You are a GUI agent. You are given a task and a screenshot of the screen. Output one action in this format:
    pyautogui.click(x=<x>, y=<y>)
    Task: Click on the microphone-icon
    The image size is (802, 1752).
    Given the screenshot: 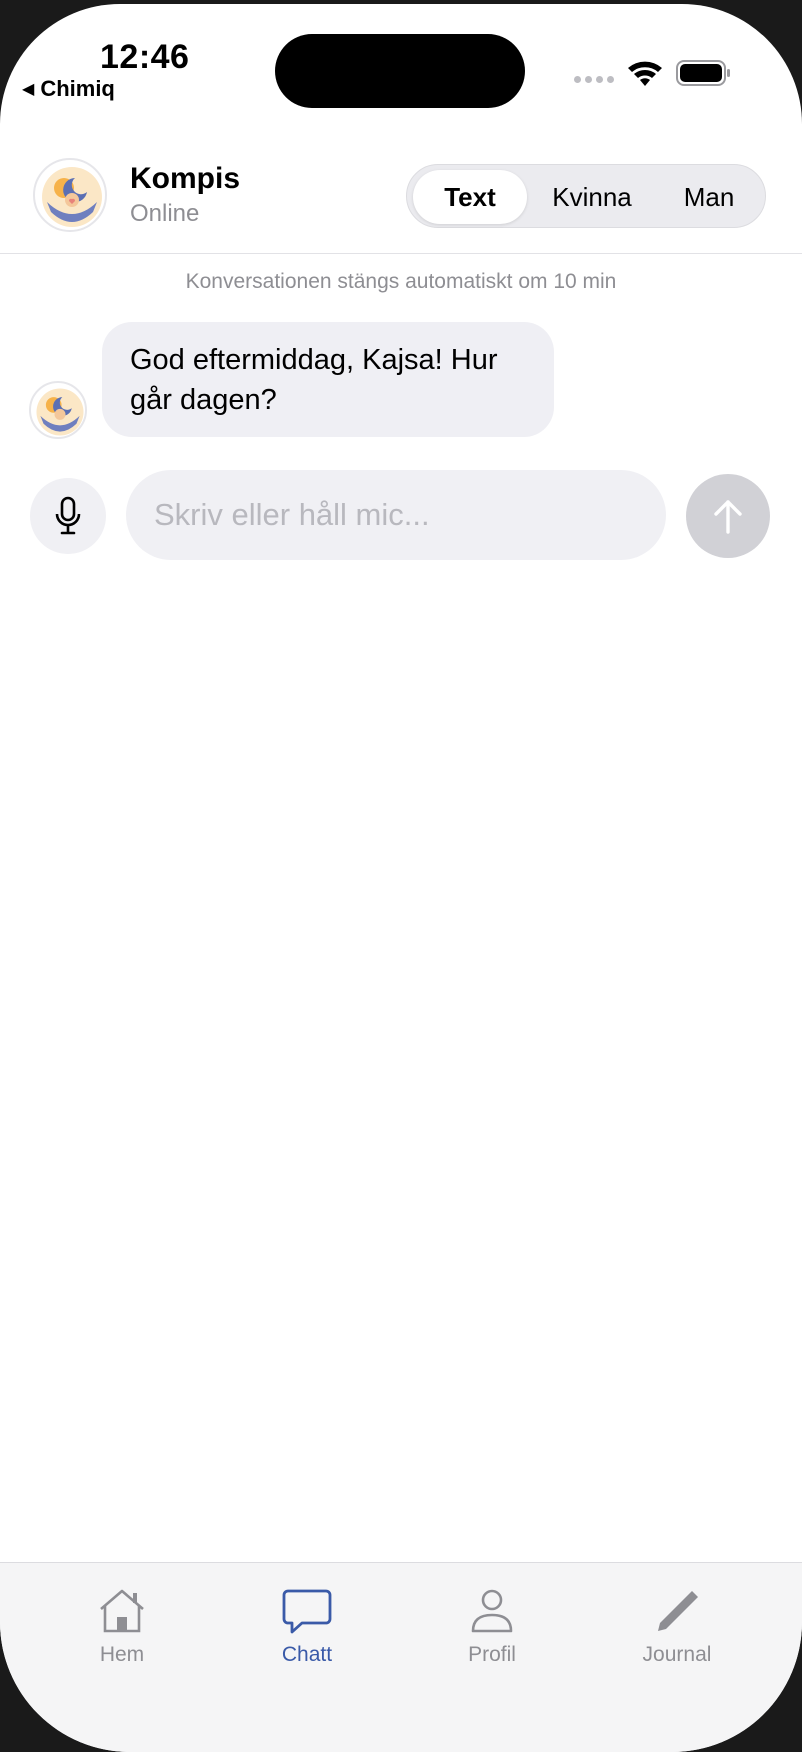 What is the action you would take?
    pyautogui.click(x=68, y=515)
    